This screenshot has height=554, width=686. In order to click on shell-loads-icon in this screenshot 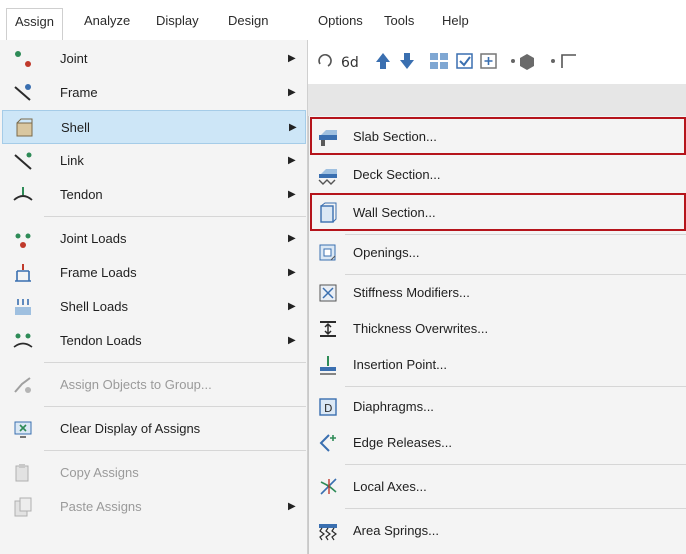, I will do `click(23, 307)`.